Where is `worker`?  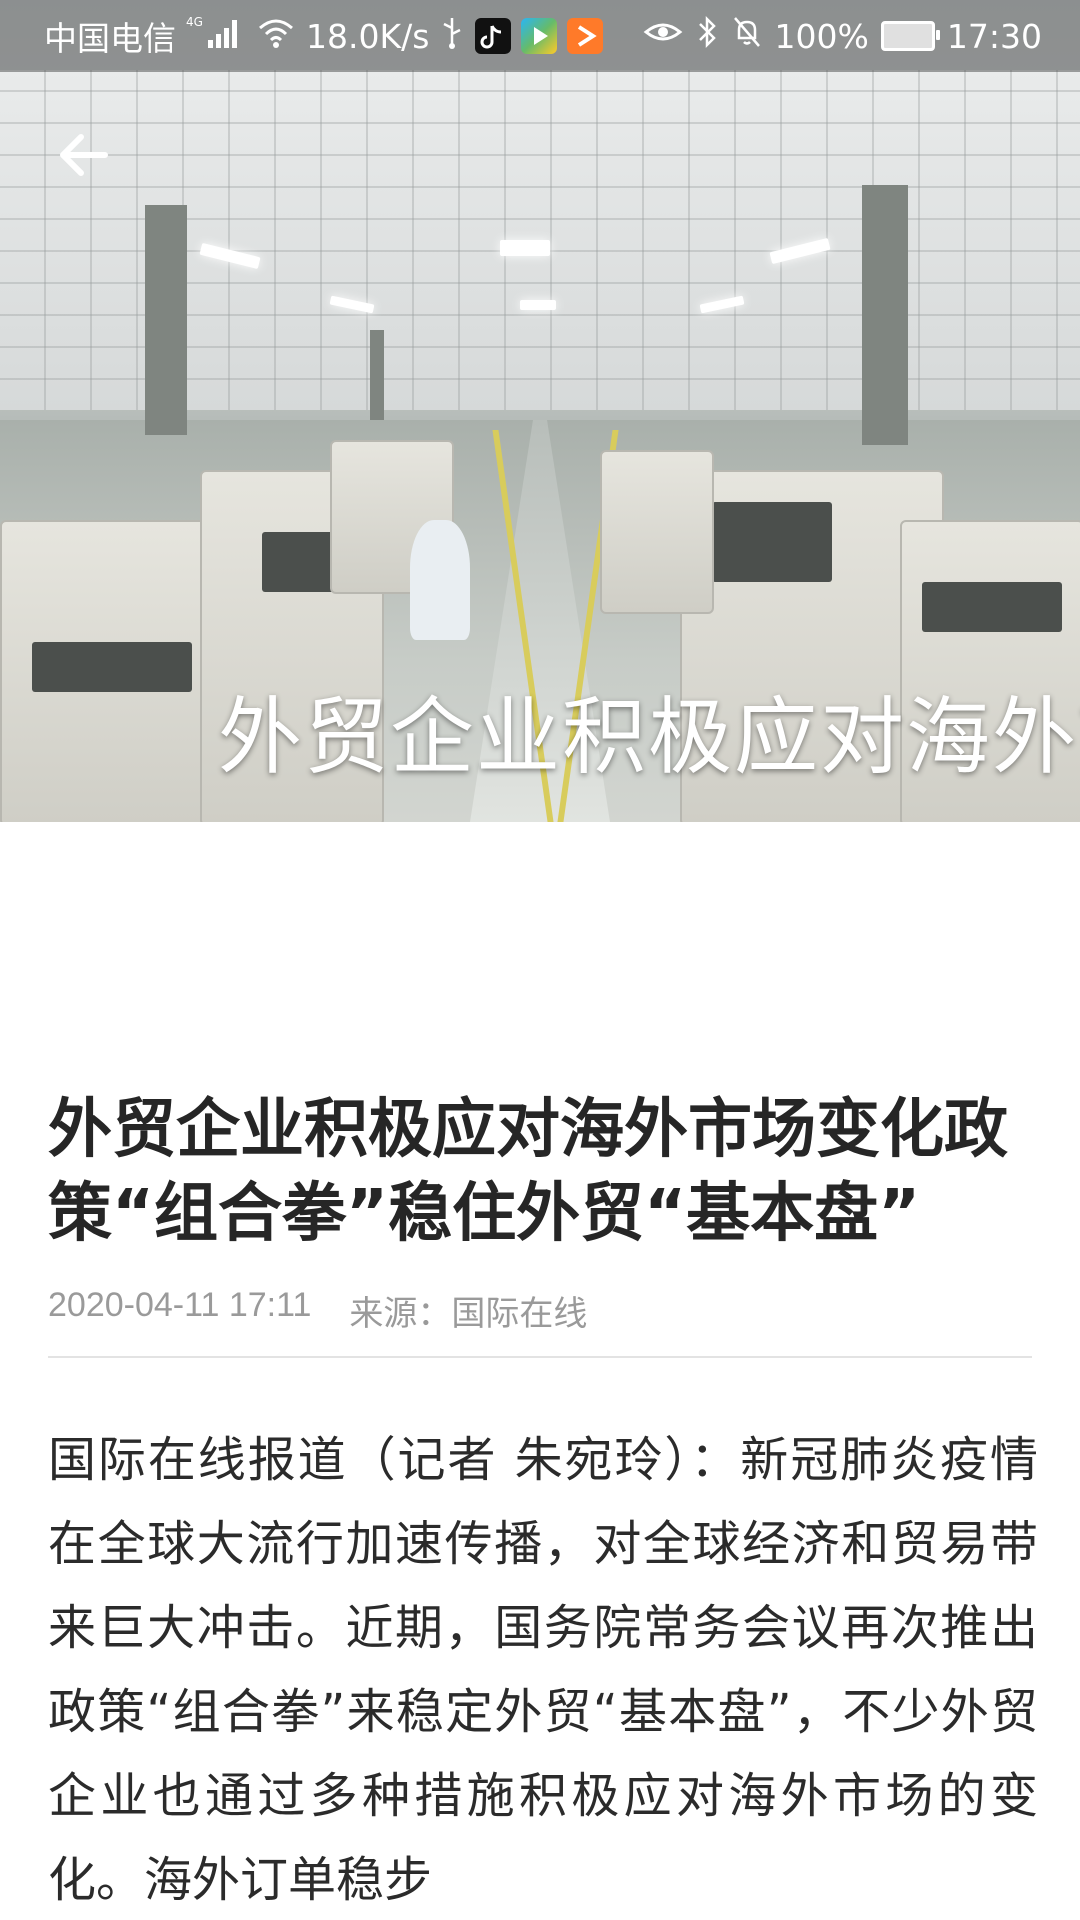
worker is located at coordinates (440, 580).